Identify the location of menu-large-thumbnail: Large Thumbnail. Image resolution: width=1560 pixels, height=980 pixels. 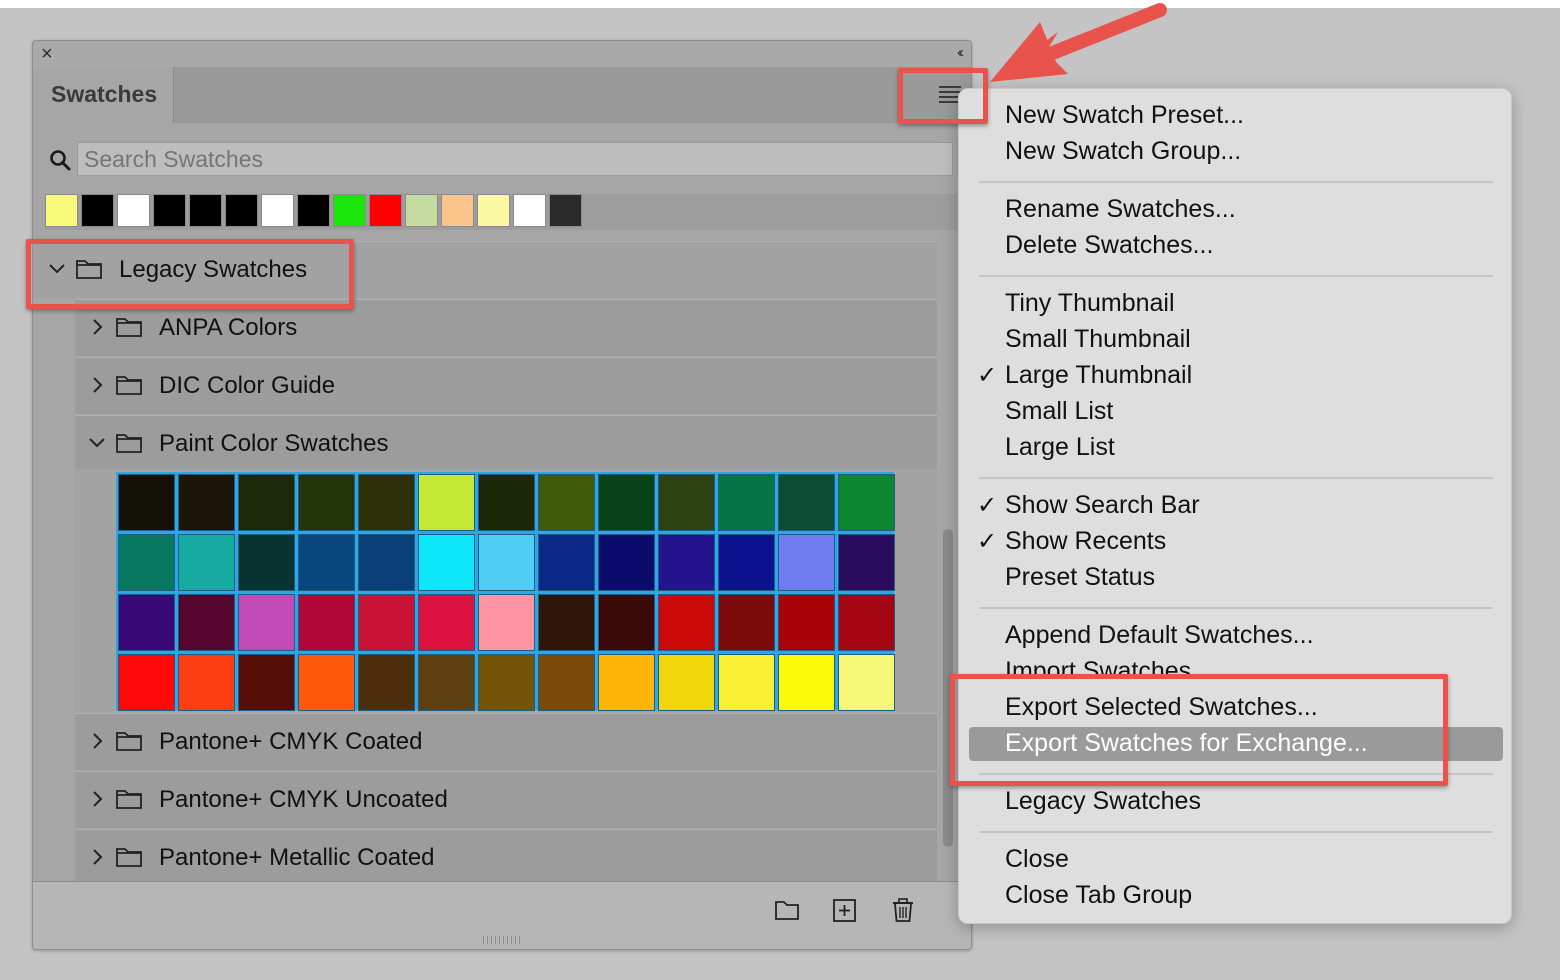
(1098, 375).